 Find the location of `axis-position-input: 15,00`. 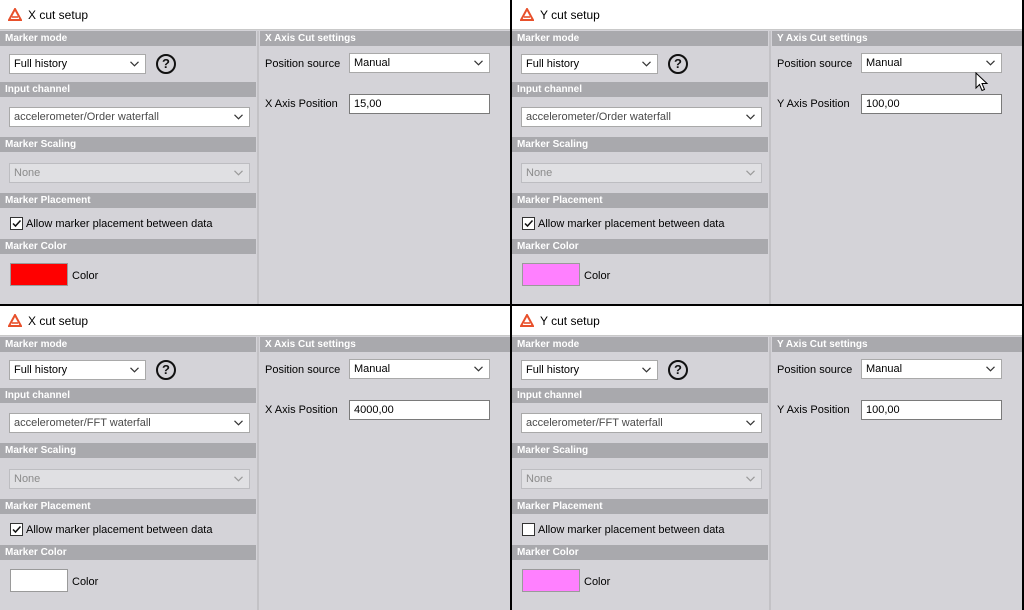

axis-position-input: 15,00 is located at coordinates (419, 104).